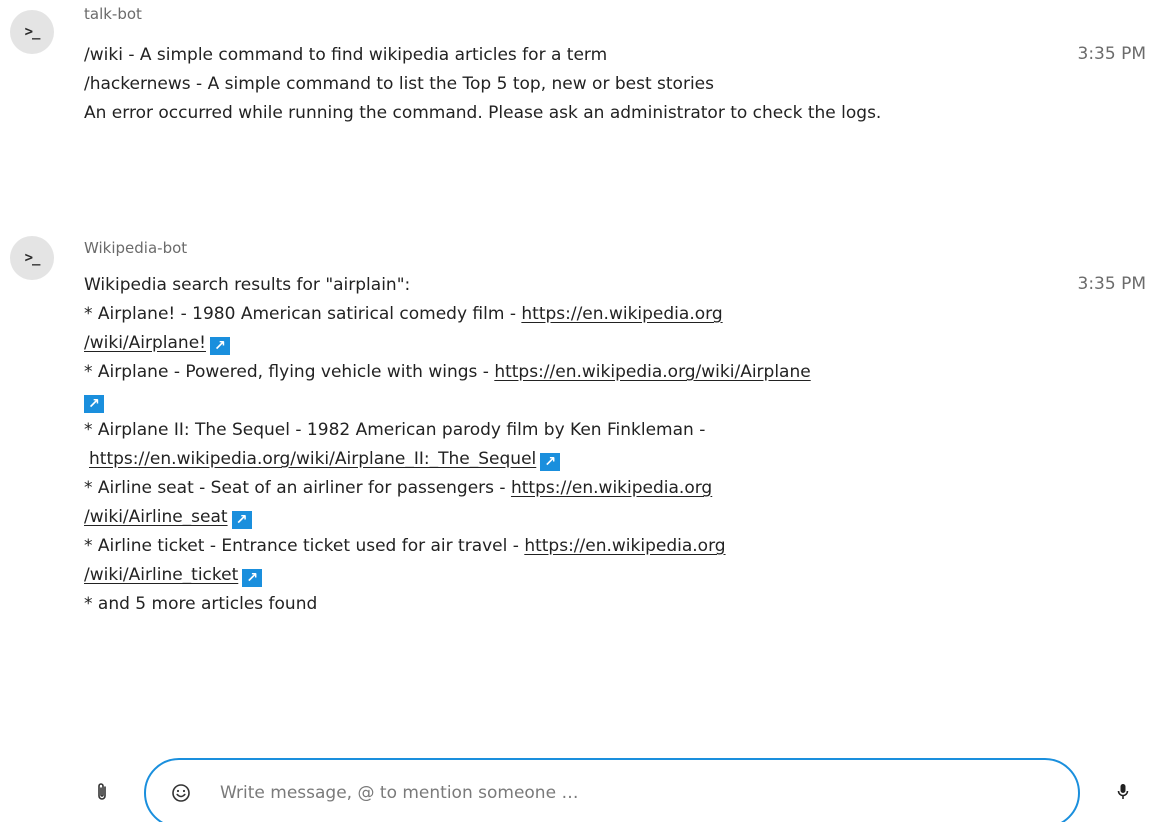 This screenshot has height=822, width=1153. What do you see at coordinates (549, 343) in the screenshot?
I see `result-item-continued: /wiki/Airplane! ↗` at bounding box center [549, 343].